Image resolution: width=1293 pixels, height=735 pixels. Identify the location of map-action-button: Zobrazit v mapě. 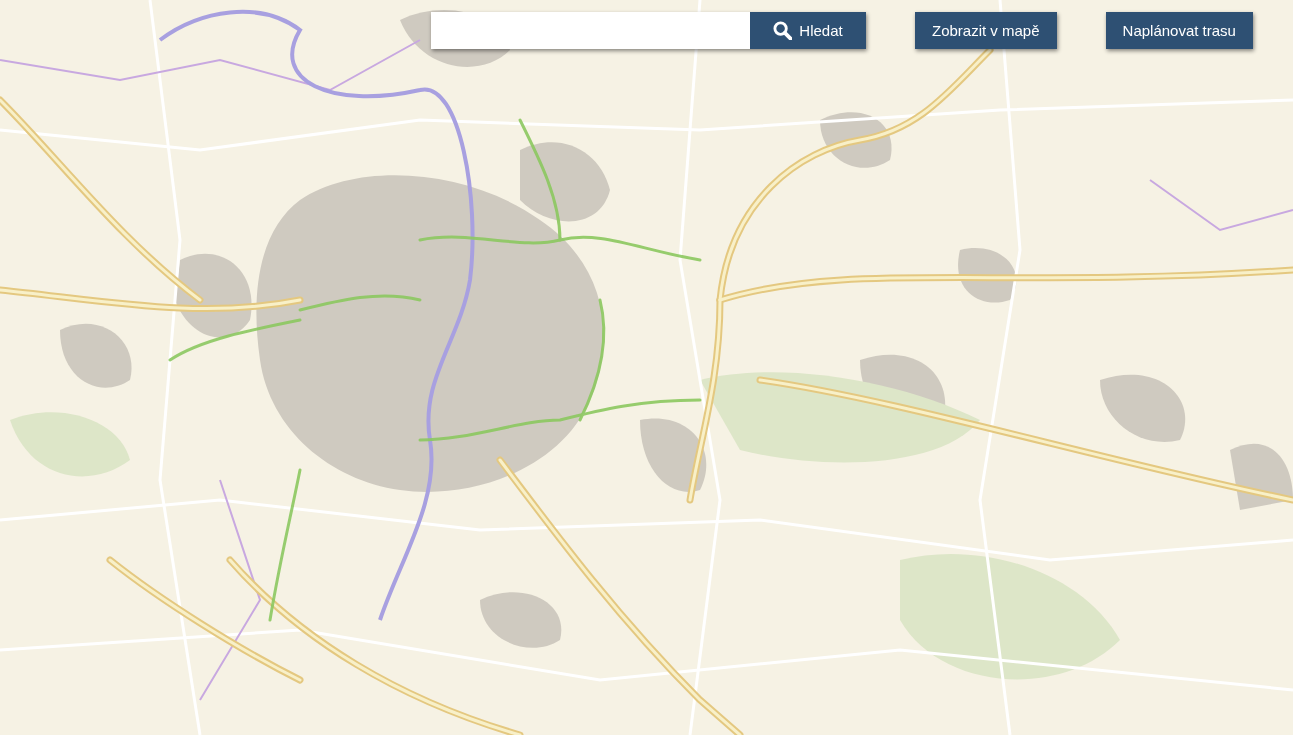
(986, 30).